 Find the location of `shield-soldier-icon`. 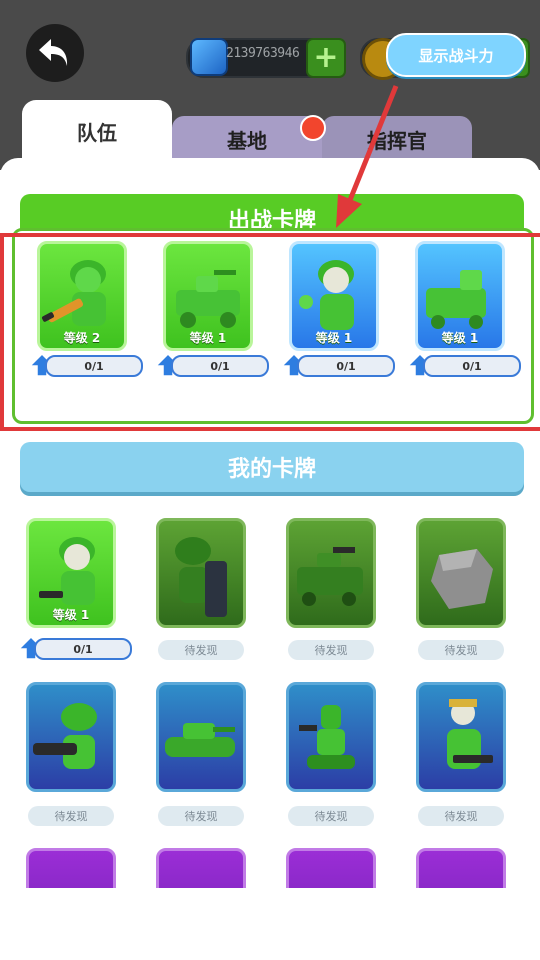

shield-soldier-icon is located at coordinates (201, 577).